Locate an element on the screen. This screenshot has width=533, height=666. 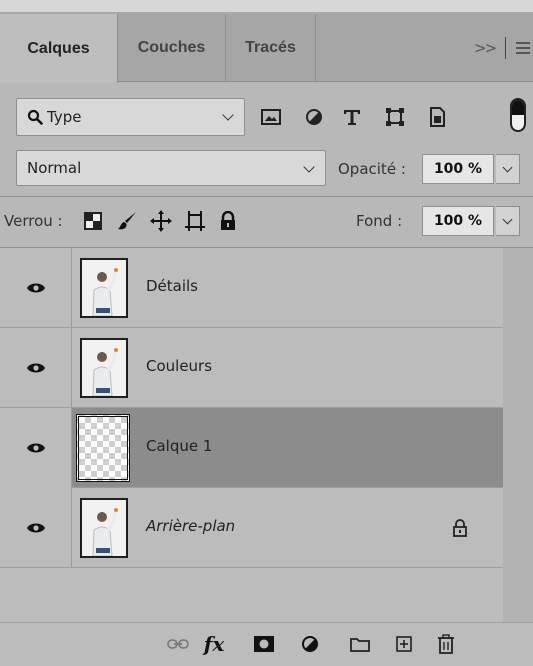
fill-input: 100 % is located at coordinates (458, 221).